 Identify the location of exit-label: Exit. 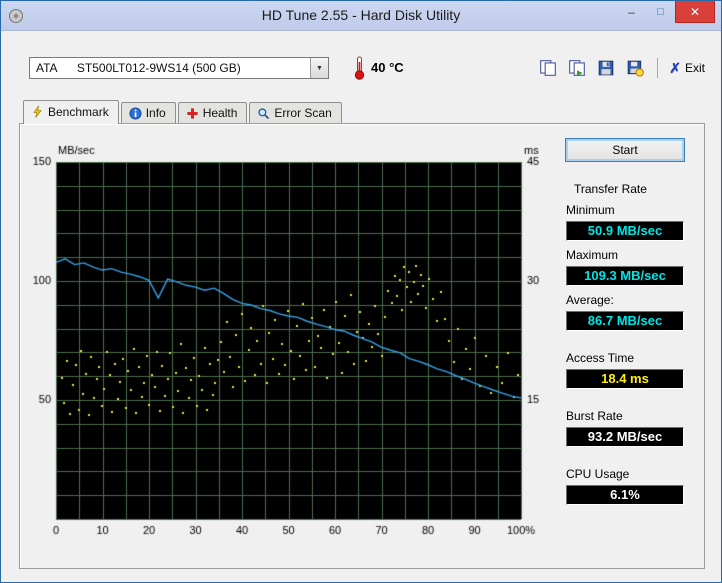
(694, 68).